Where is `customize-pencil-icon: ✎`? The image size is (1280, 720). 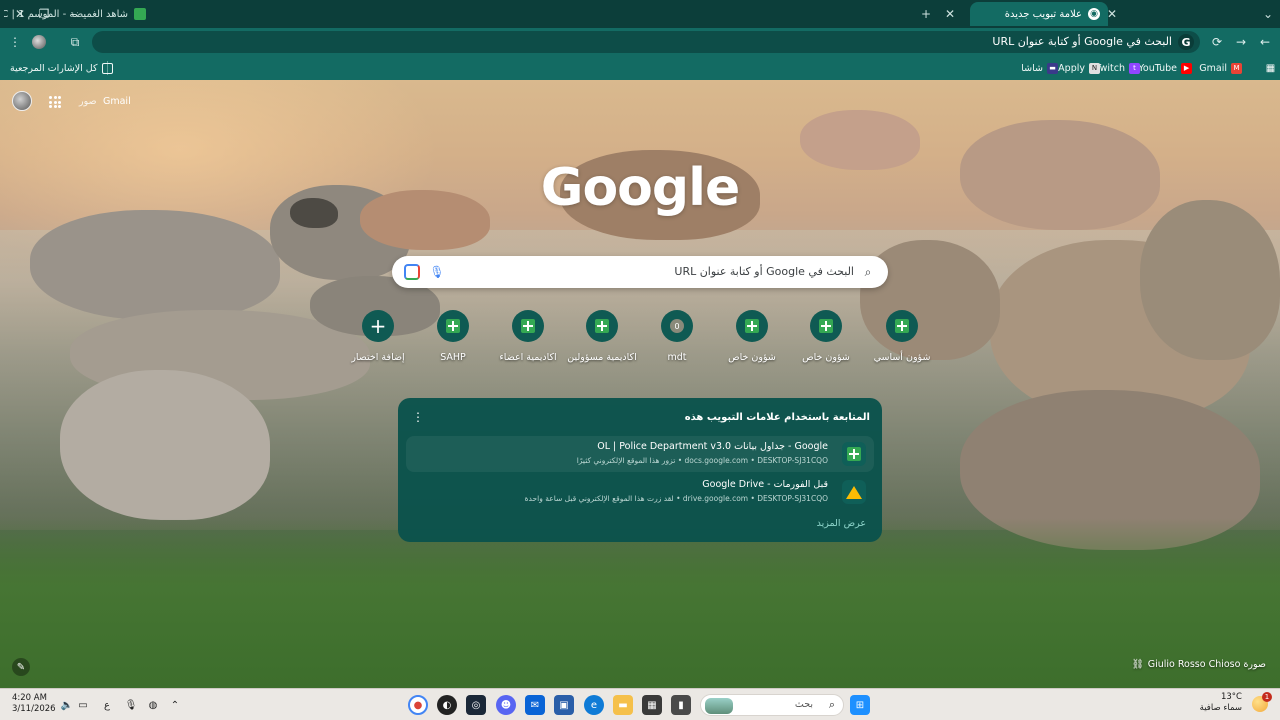 customize-pencil-icon: ✎ is located at coordinates (21, 667).